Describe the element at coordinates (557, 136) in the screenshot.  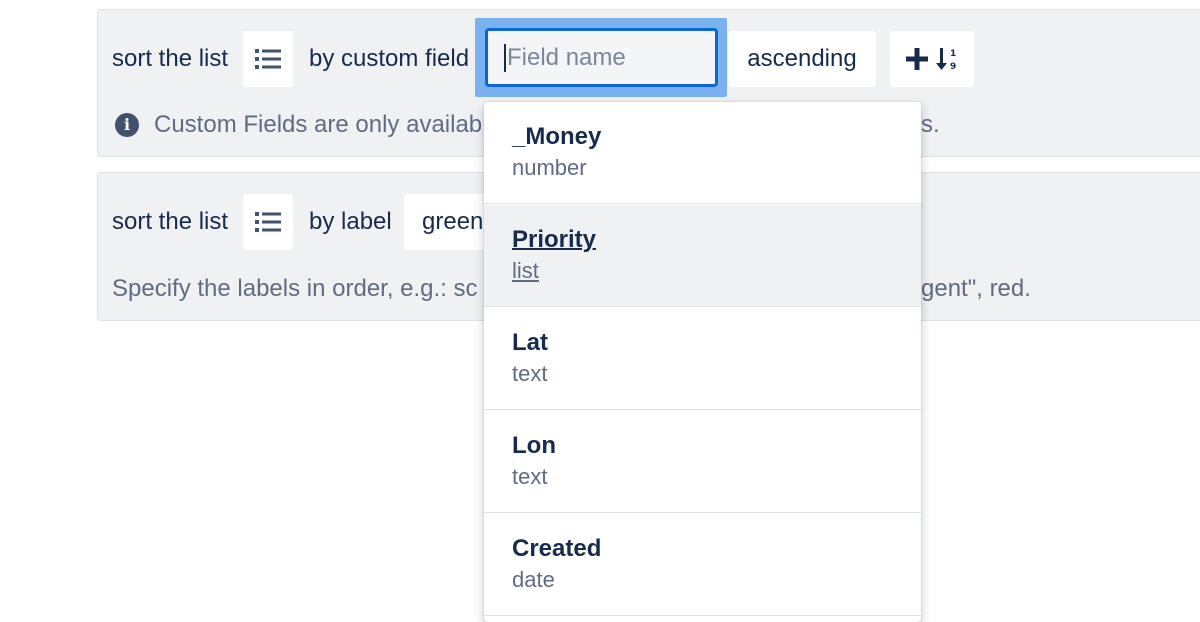
I see `option-name: _Money` at that location.